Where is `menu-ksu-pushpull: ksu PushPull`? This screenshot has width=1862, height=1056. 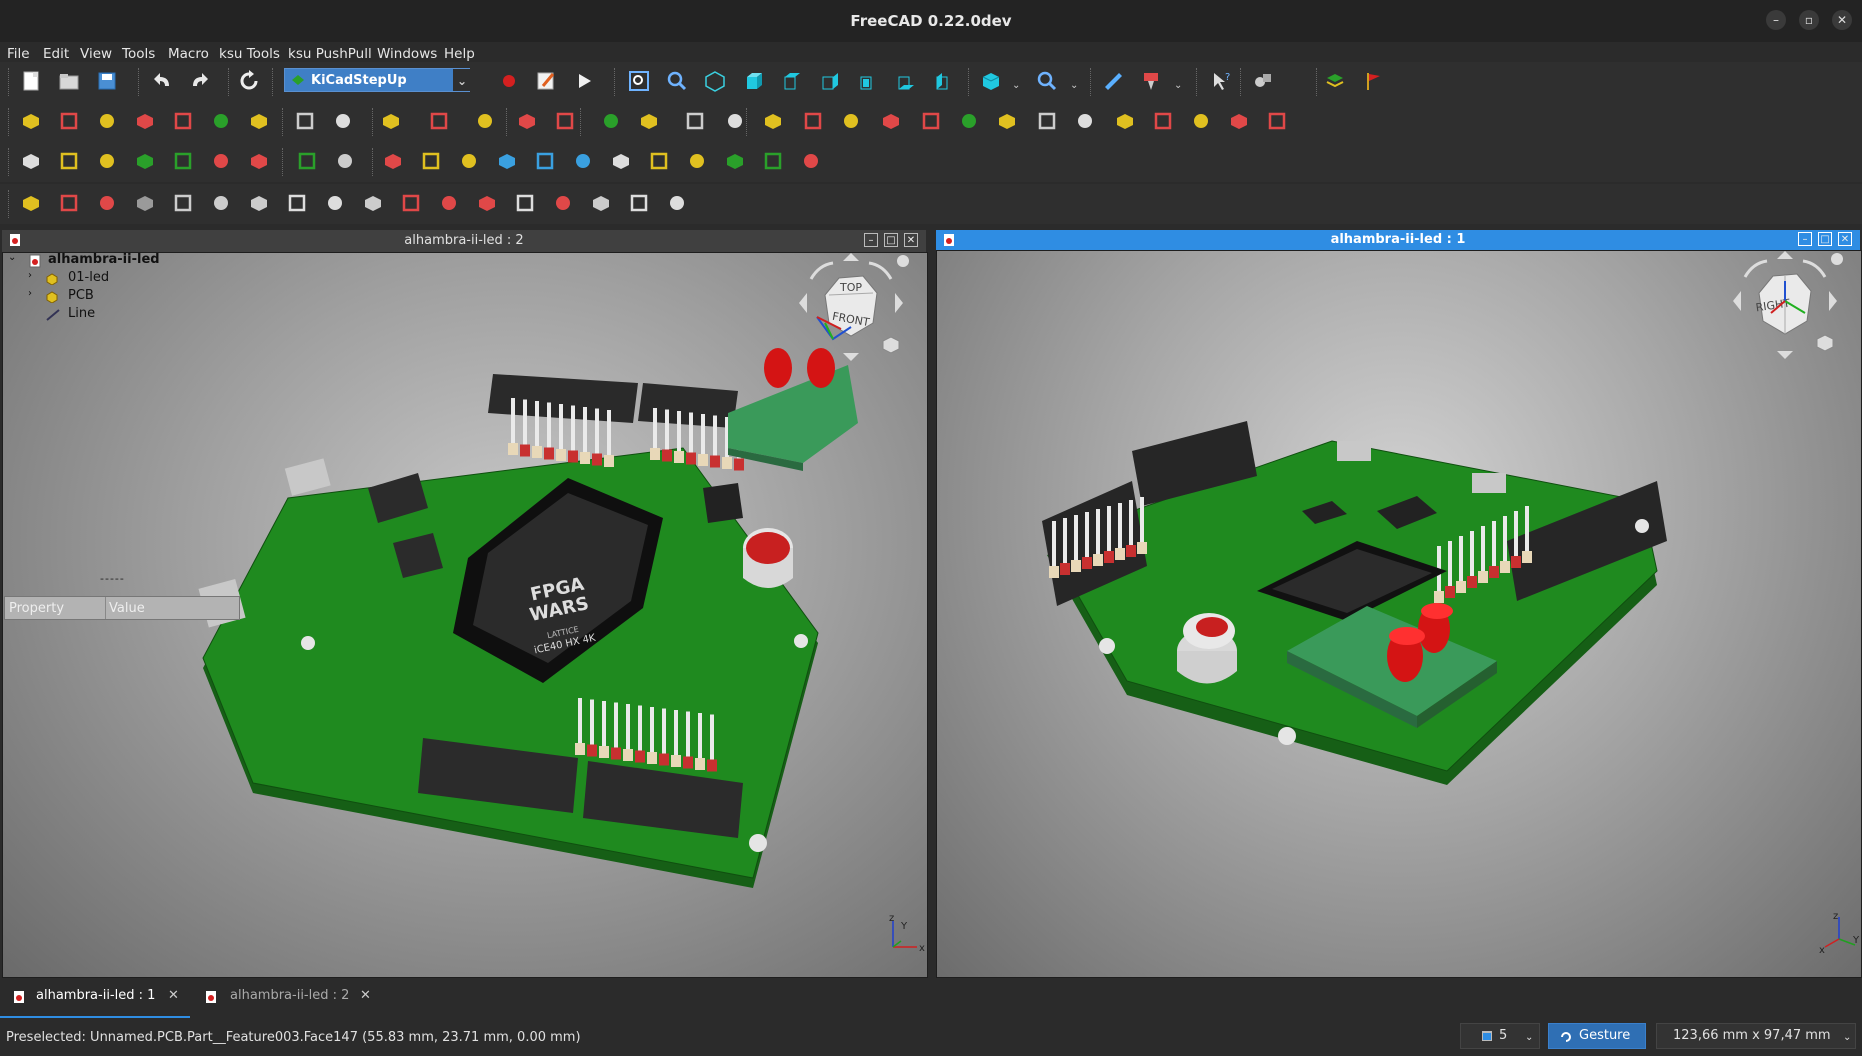
menu-ksu-pushpull: ksu PushPull is located at coordinates (330, 54).